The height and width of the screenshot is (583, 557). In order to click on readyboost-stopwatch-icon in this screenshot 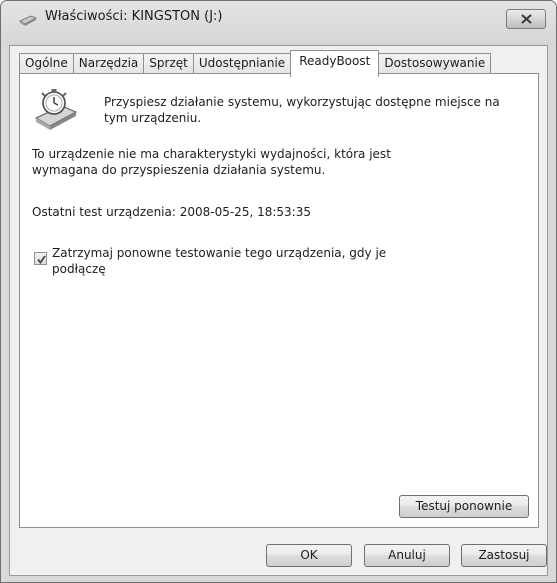, I will do `click(56, 111)`.